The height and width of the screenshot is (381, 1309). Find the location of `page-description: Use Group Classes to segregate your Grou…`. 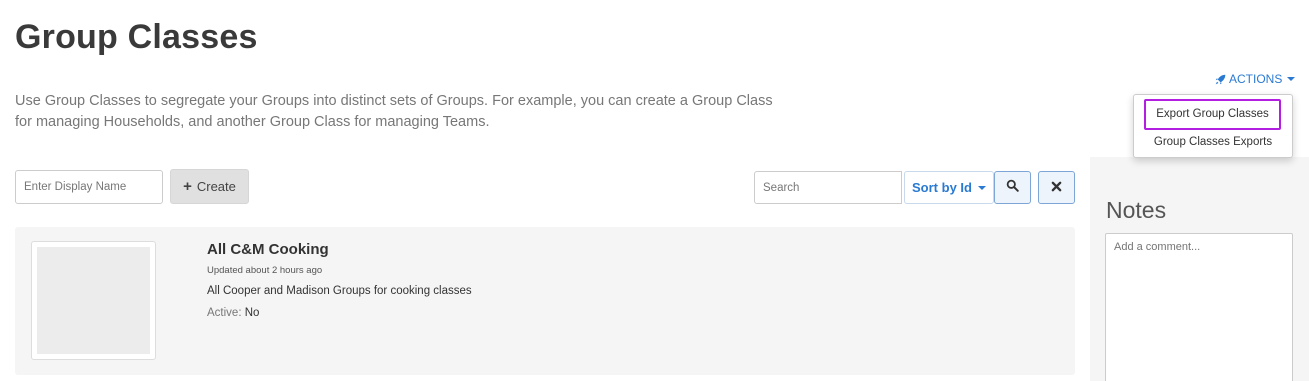

page-description: Use Group Classes to segregate your Grou… is located at coordinates (394, 111).